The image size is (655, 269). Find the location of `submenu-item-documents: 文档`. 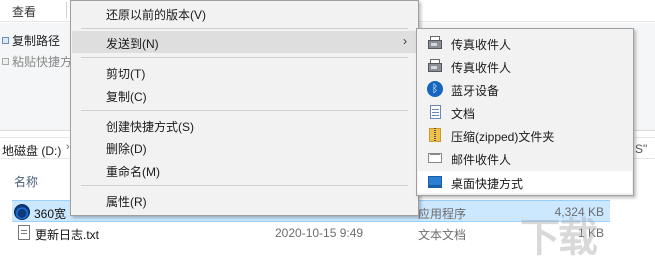

submenu-item-documents: 文档 is located at coordinates (525, 112).